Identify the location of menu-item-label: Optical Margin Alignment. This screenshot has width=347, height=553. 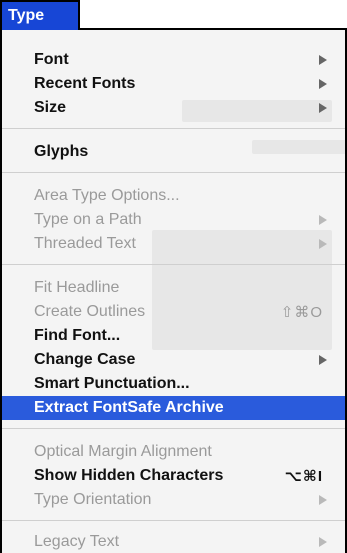
(123, 451).